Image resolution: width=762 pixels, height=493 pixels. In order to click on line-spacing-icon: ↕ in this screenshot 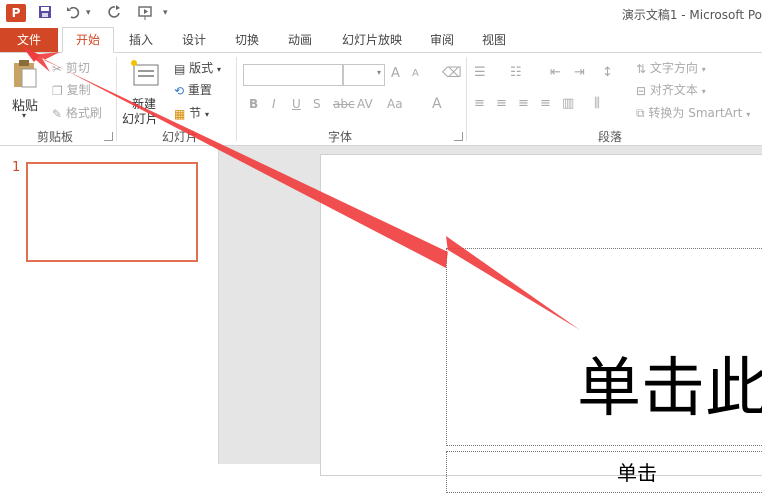, I will do `click(607, 72)`.